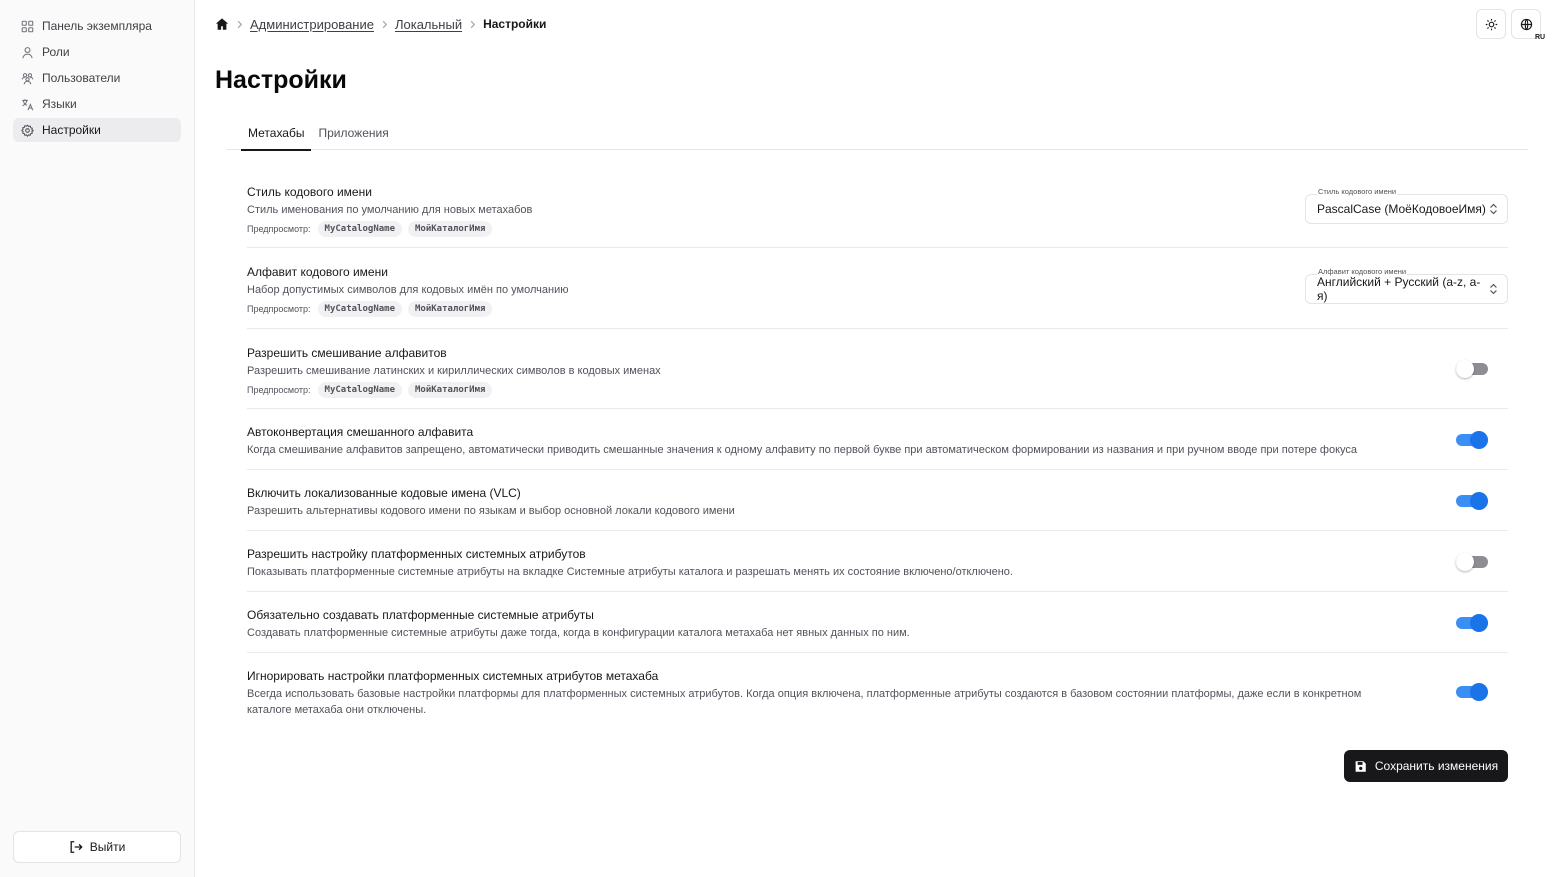 This screenshot has width=1560, height=877. I want to click on setting-title: Разрешить смешивание алфавитов, so click(347, 353).